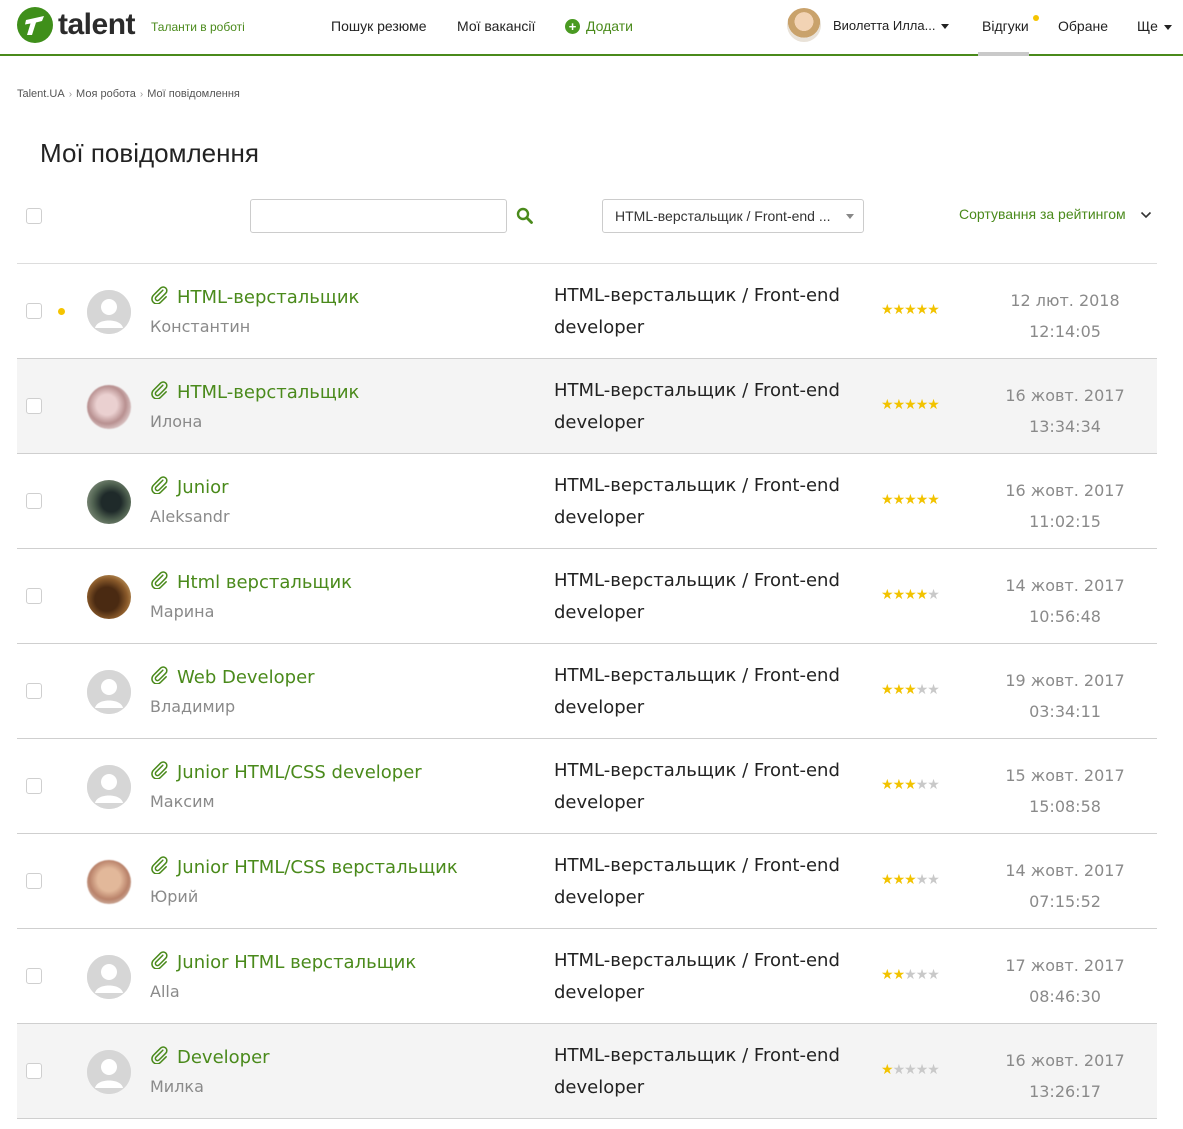  What do you see at coordinates (149, 153) in the screenshot?
I see `page-title: Мої повідомлення` at bounding box center [149, 153].